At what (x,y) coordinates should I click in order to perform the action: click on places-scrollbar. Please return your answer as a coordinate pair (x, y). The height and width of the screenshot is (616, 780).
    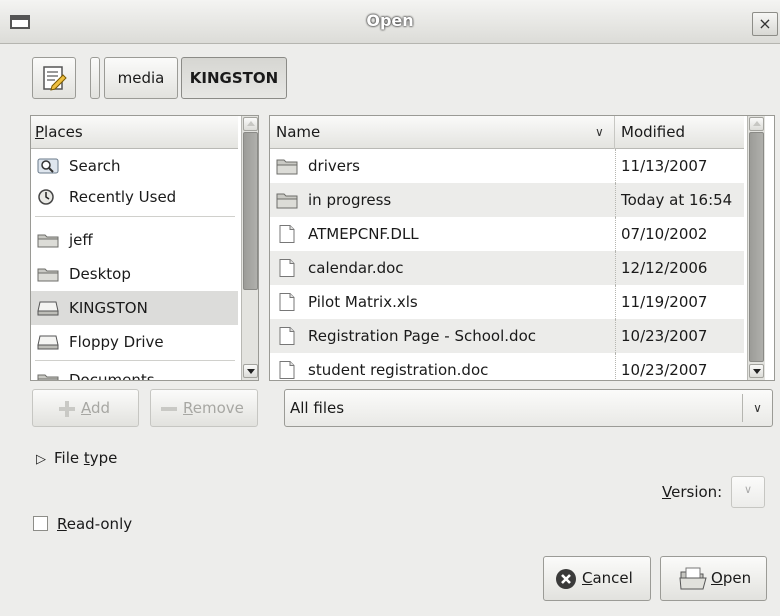
    Looking at the image, I should click on (249, 248).